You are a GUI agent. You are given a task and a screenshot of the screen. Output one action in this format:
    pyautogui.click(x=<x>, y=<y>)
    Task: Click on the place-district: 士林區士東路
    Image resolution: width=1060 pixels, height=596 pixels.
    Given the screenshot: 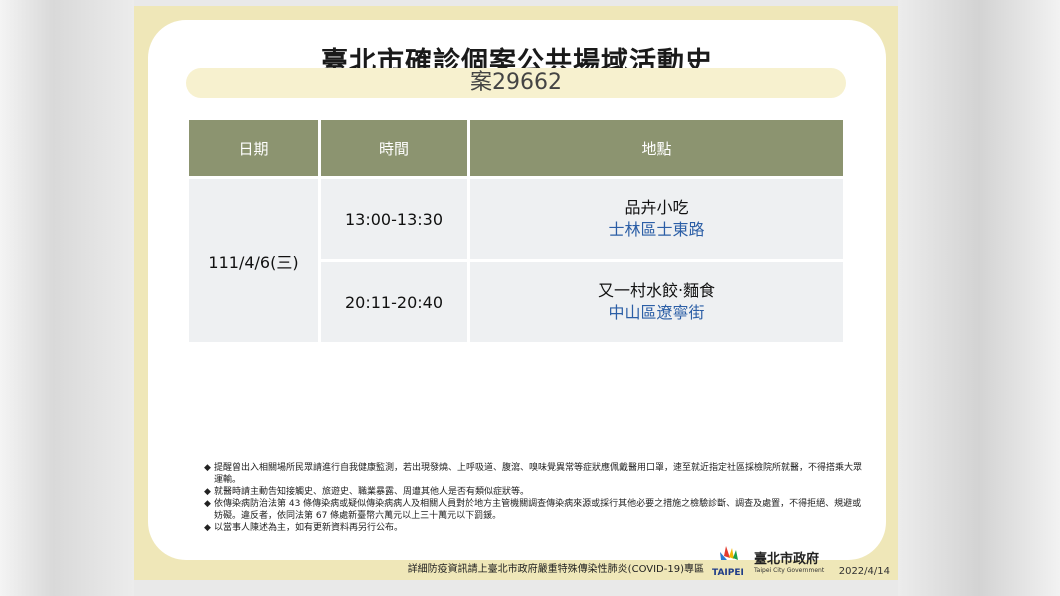 What is the action you would take?
    pyautogui.click(x=656, y=229)
    